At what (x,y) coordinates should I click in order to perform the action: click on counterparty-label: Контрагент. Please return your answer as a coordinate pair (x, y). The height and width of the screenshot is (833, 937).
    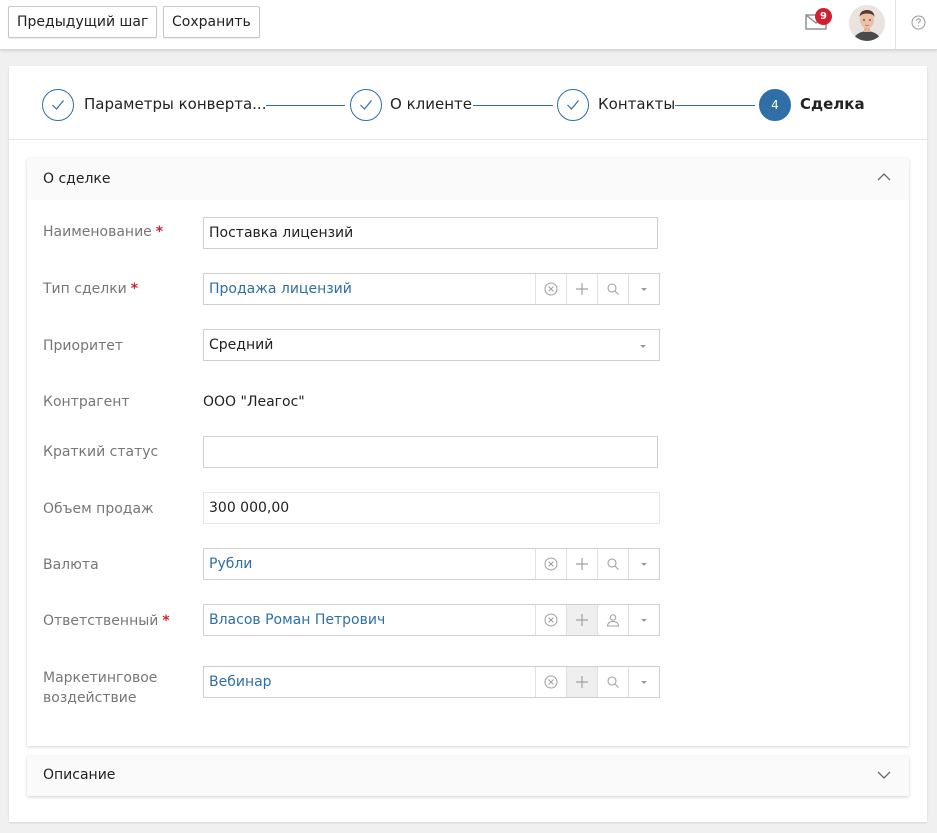
    Looking at the image, I should click on (86, 402).